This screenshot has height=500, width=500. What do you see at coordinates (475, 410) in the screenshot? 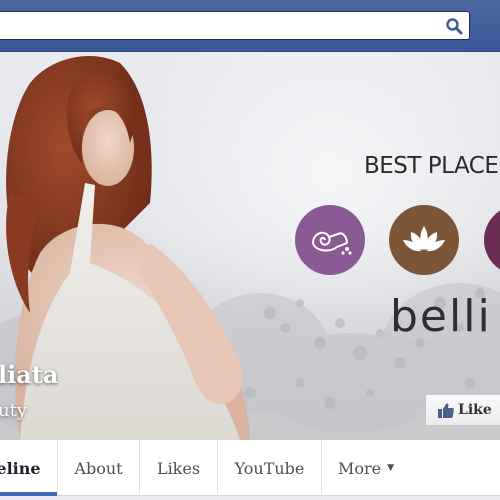
I see `like-button-label: Like` at bounding box center [475, 410].